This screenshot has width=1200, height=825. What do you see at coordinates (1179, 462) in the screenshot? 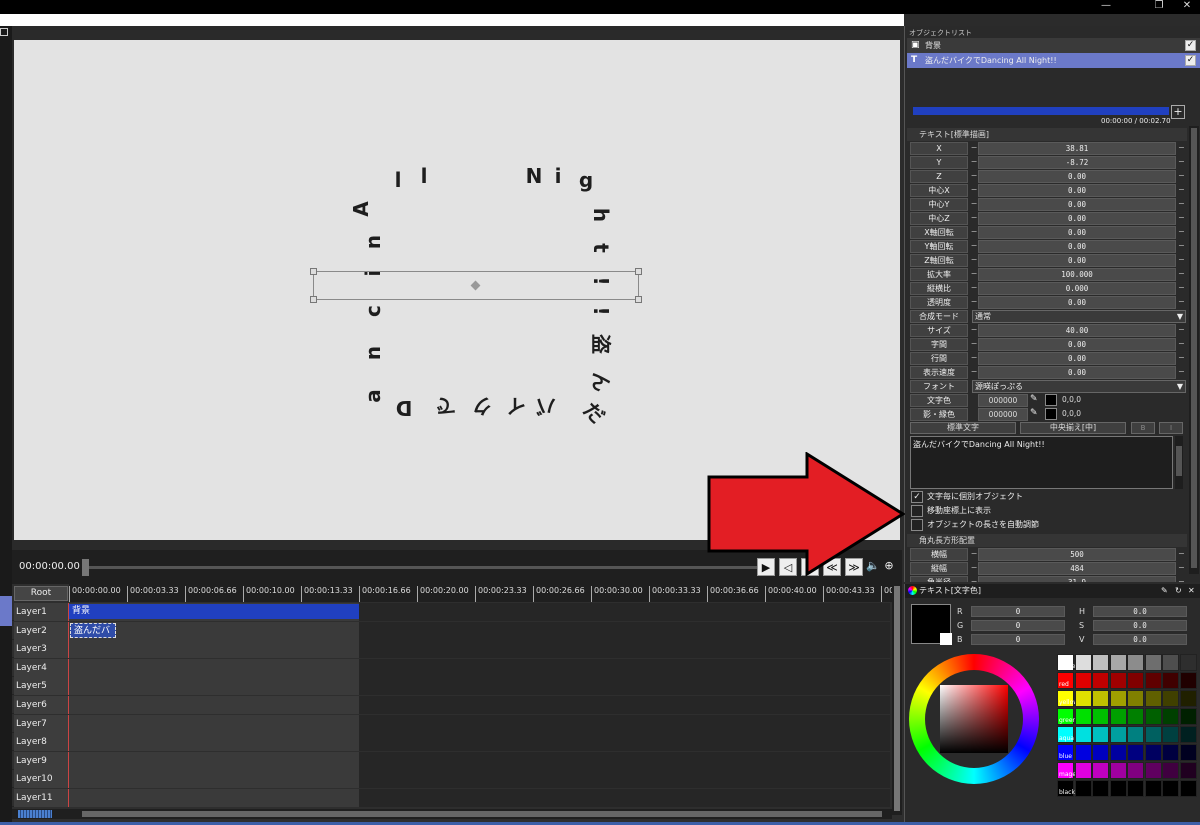
I see `text-scrollbar` at bounding box center [1179, 462].